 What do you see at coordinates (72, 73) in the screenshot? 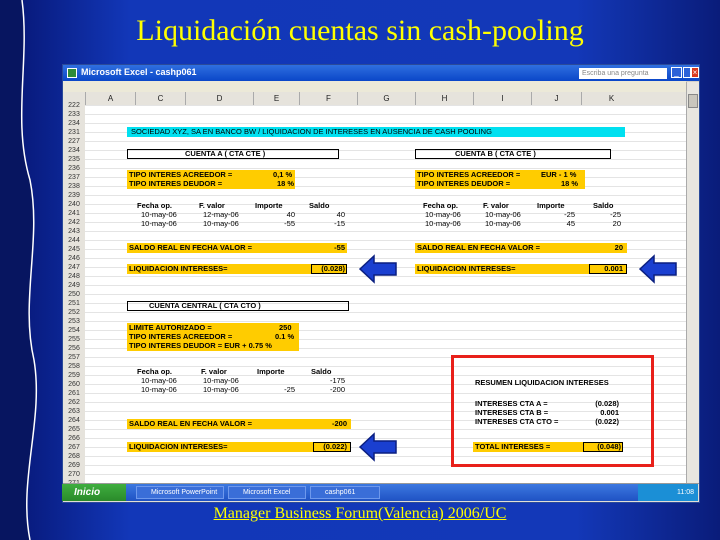
I see `excel-icon` at bounding box center [72, 73].